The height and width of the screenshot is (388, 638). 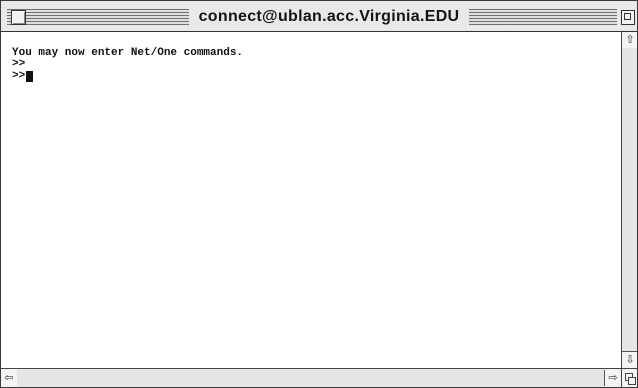 I want to click on title-bar: connect@ublan.acc.Virginia.EDU, so click(x=319, y=16).